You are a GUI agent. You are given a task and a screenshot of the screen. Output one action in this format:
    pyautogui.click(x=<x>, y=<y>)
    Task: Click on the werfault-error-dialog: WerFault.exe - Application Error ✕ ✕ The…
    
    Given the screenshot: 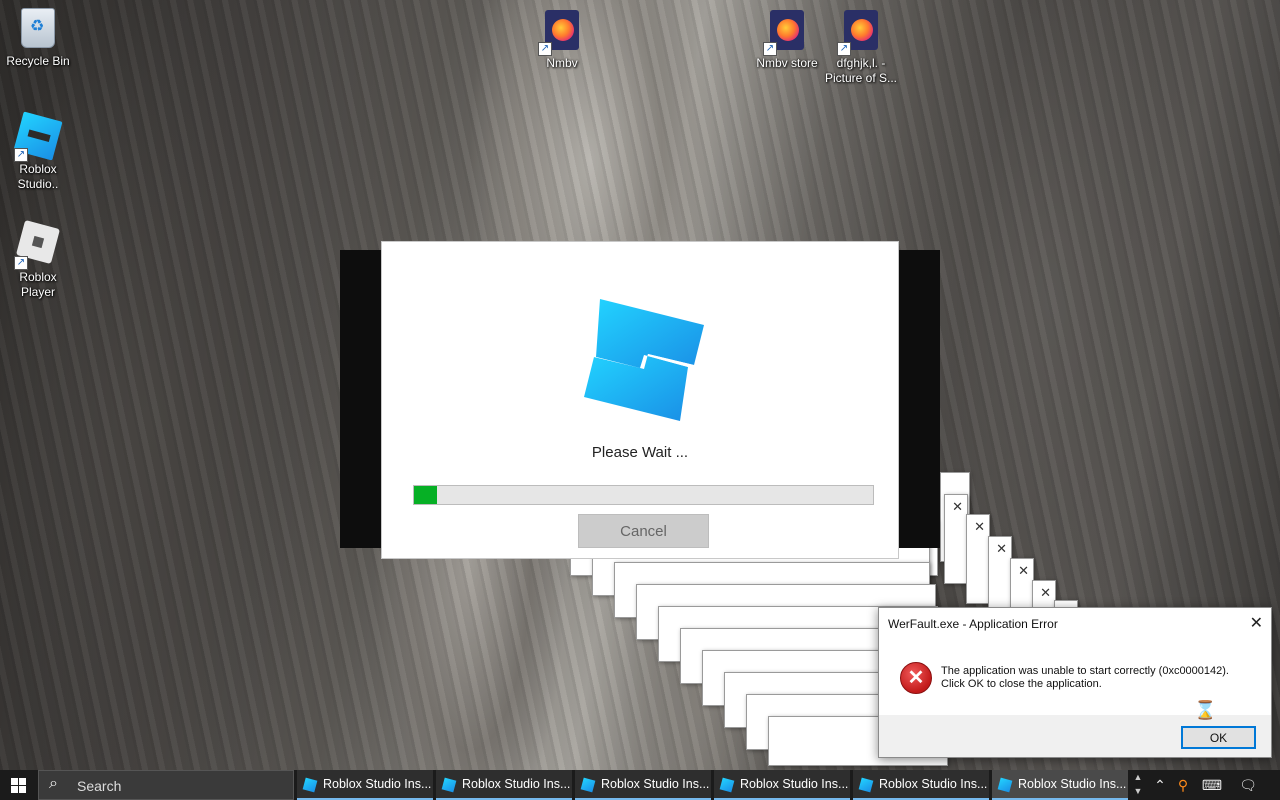 What is the action you would take?
    pyautogui.click(x=1075, y=682)
    